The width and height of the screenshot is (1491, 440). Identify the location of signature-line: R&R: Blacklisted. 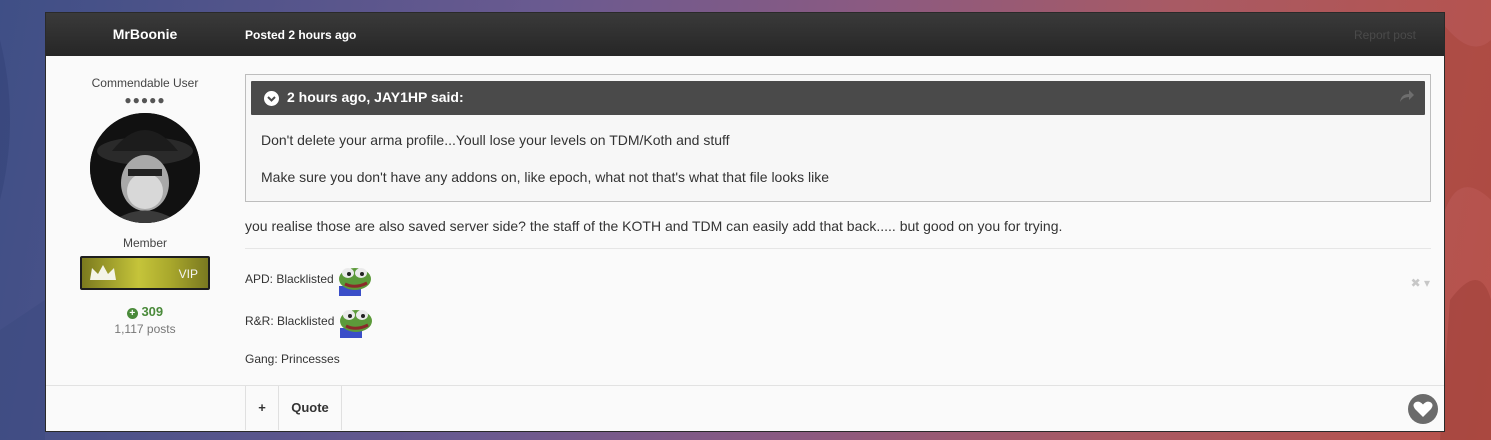
(309, 322).